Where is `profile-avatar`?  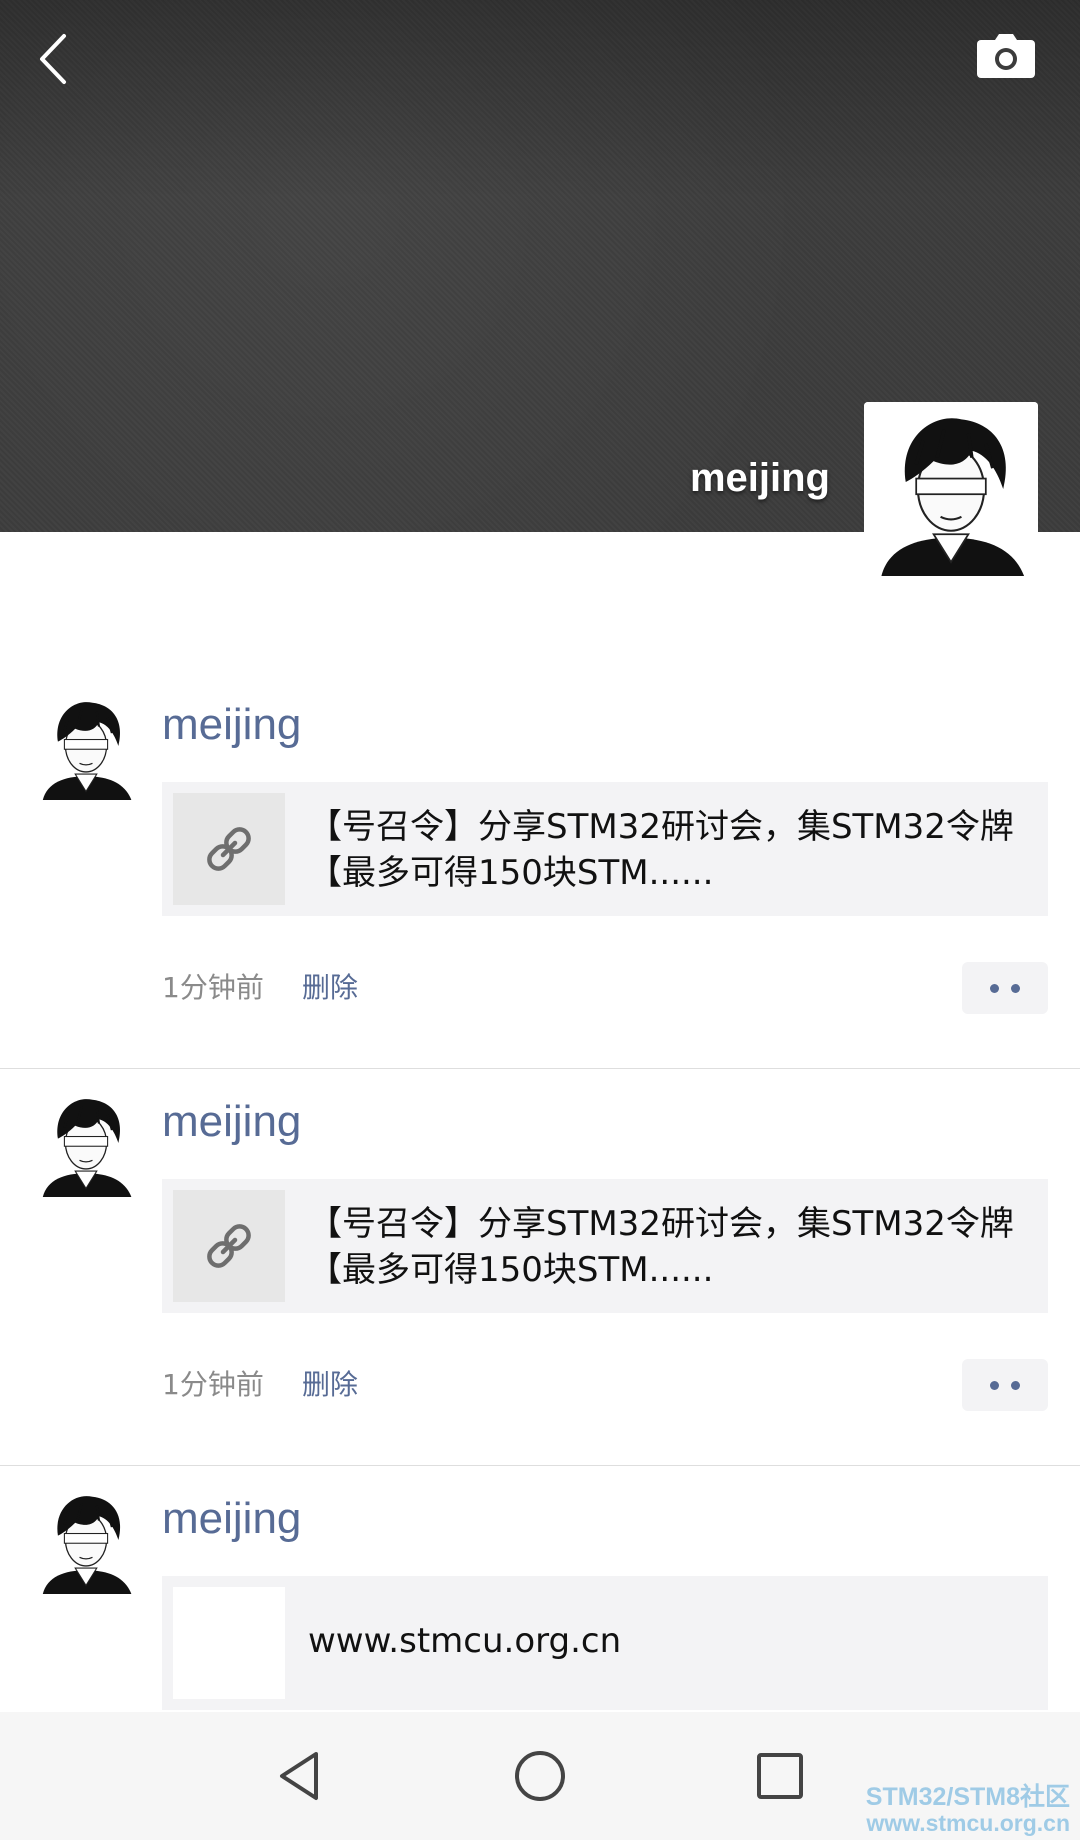
profile-avatar is located at coordinates (951, 489).